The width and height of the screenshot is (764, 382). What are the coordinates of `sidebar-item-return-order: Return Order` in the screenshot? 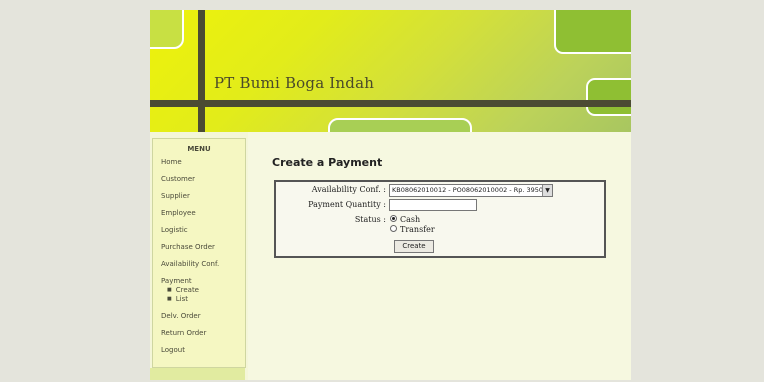 It's located at (183, 333).